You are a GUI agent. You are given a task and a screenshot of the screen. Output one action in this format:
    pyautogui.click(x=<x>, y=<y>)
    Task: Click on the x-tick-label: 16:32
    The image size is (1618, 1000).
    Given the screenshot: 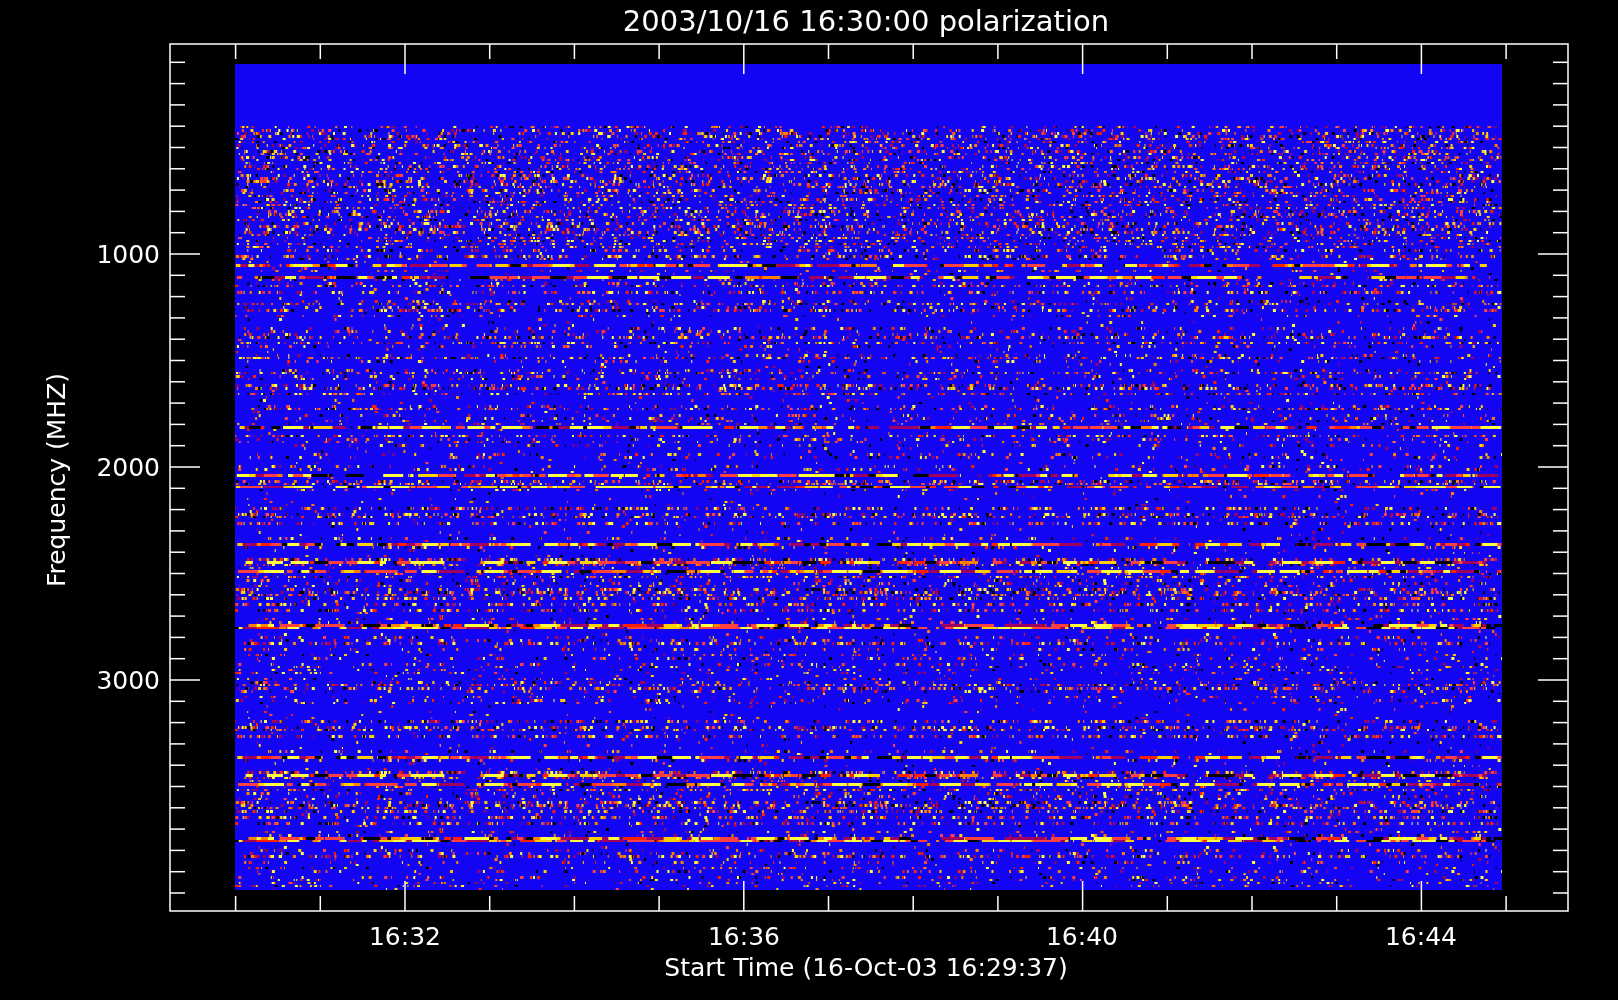 What is the action you would take?
    pyautogui.click(x=405, y=936)
    